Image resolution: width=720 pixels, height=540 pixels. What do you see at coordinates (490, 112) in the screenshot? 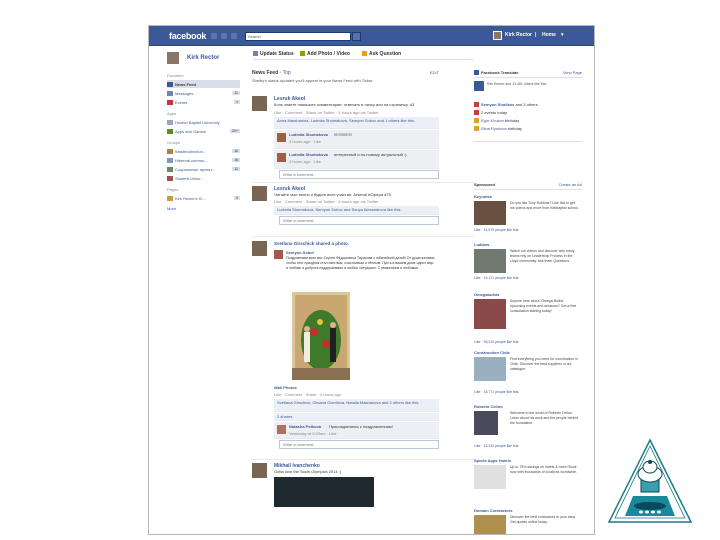
I see `event-row: 2 events today` at bounding box center [490, 112].